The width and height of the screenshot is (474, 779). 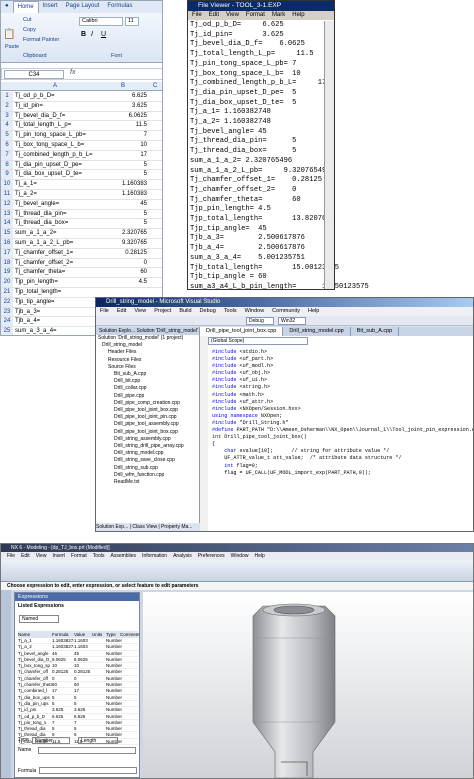 What do you see at coordinates (37, 205) in the screenshot?
I see `cell-a: Tj_bevel_angle=` at bounding box center [37, 205].